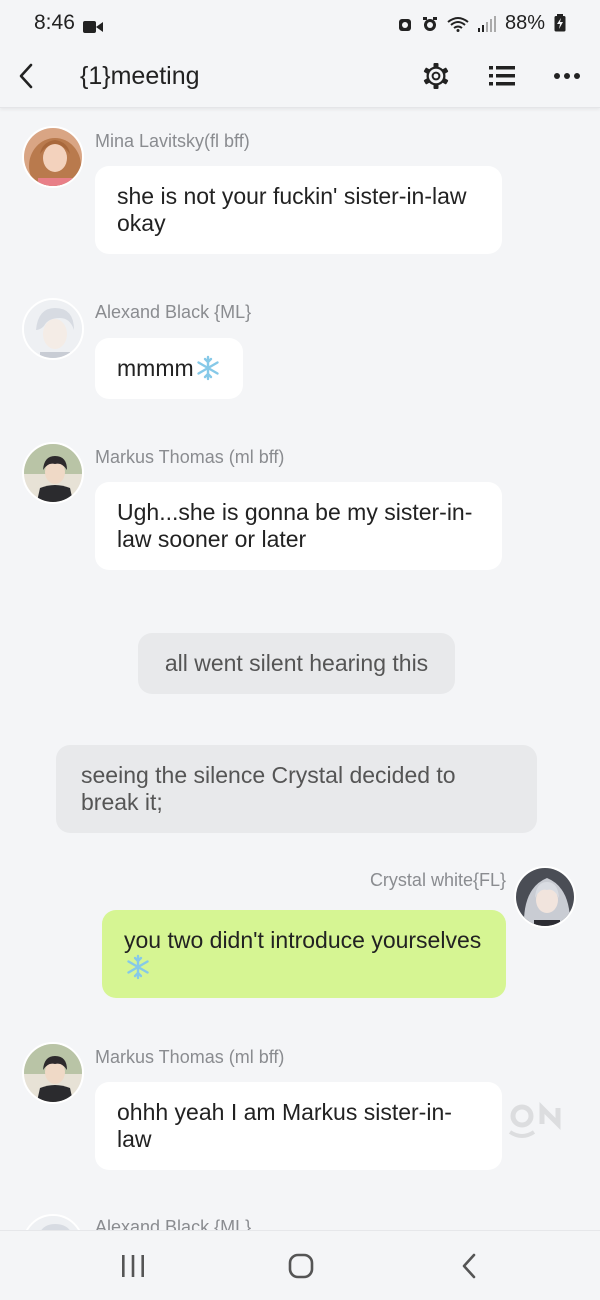 The image size is (600, 1300). What do you see at coordinates (155, 368) in the screenshot?
I see `message-text: mmmm` at bounding box center [155, 368].